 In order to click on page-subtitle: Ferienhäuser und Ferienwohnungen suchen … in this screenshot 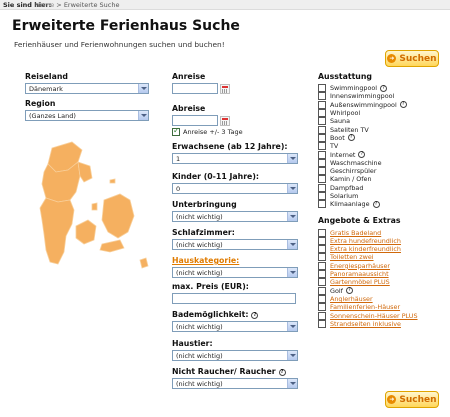, I will do `click(119, 44)`.